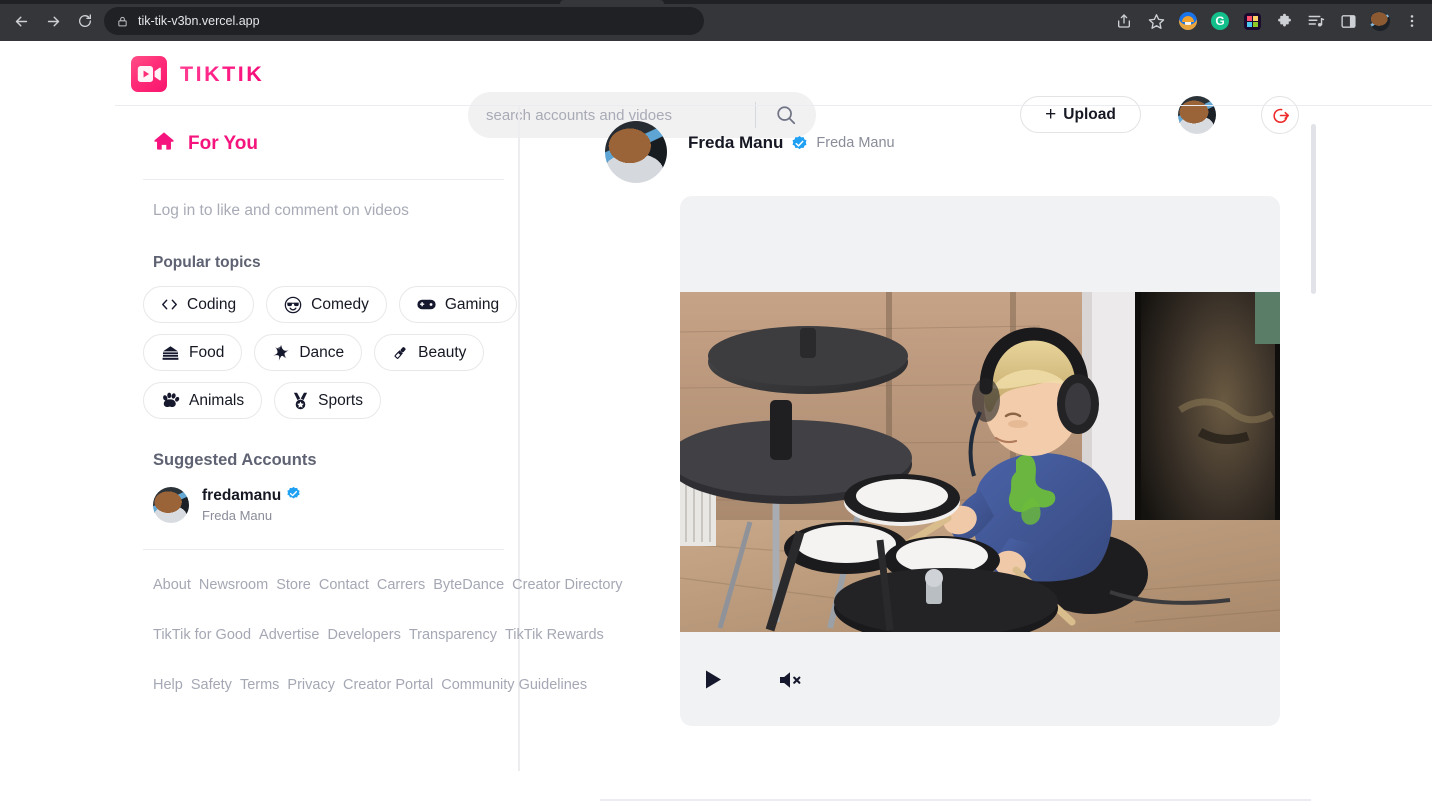 The height and width of the screenshot is (804, 1432). What do you see at coordinates (122, 21) in the screenshot?
I see `lock-icon` at bounding box center [122, 21].